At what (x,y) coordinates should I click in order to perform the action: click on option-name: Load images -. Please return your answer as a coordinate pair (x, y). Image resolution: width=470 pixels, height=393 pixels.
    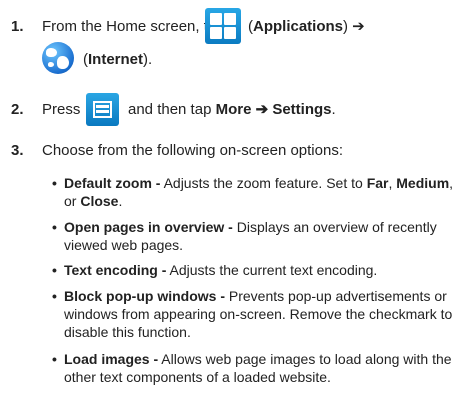
    Looking at the image, I should click on (111, 359).